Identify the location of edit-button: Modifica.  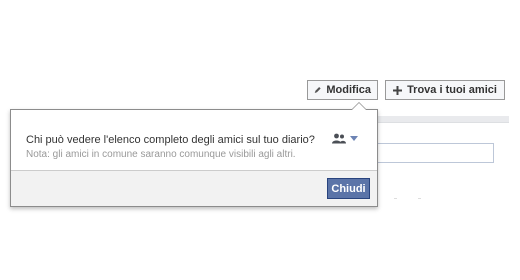
(342, 90).